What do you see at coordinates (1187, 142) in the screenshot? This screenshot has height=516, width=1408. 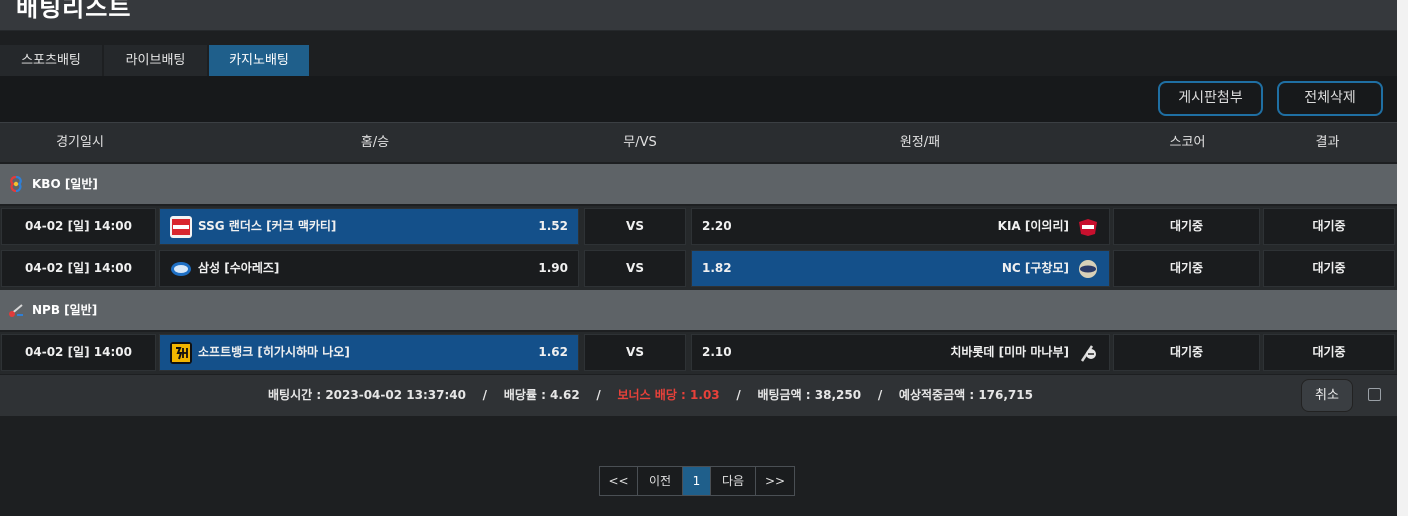 I see `column-header-score: 스코어` at bounding box center [1187, 142].